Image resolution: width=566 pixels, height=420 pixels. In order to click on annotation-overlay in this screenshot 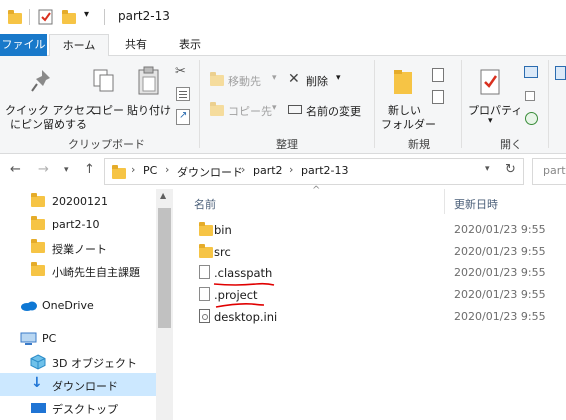, I will do `click(244, 295)`.